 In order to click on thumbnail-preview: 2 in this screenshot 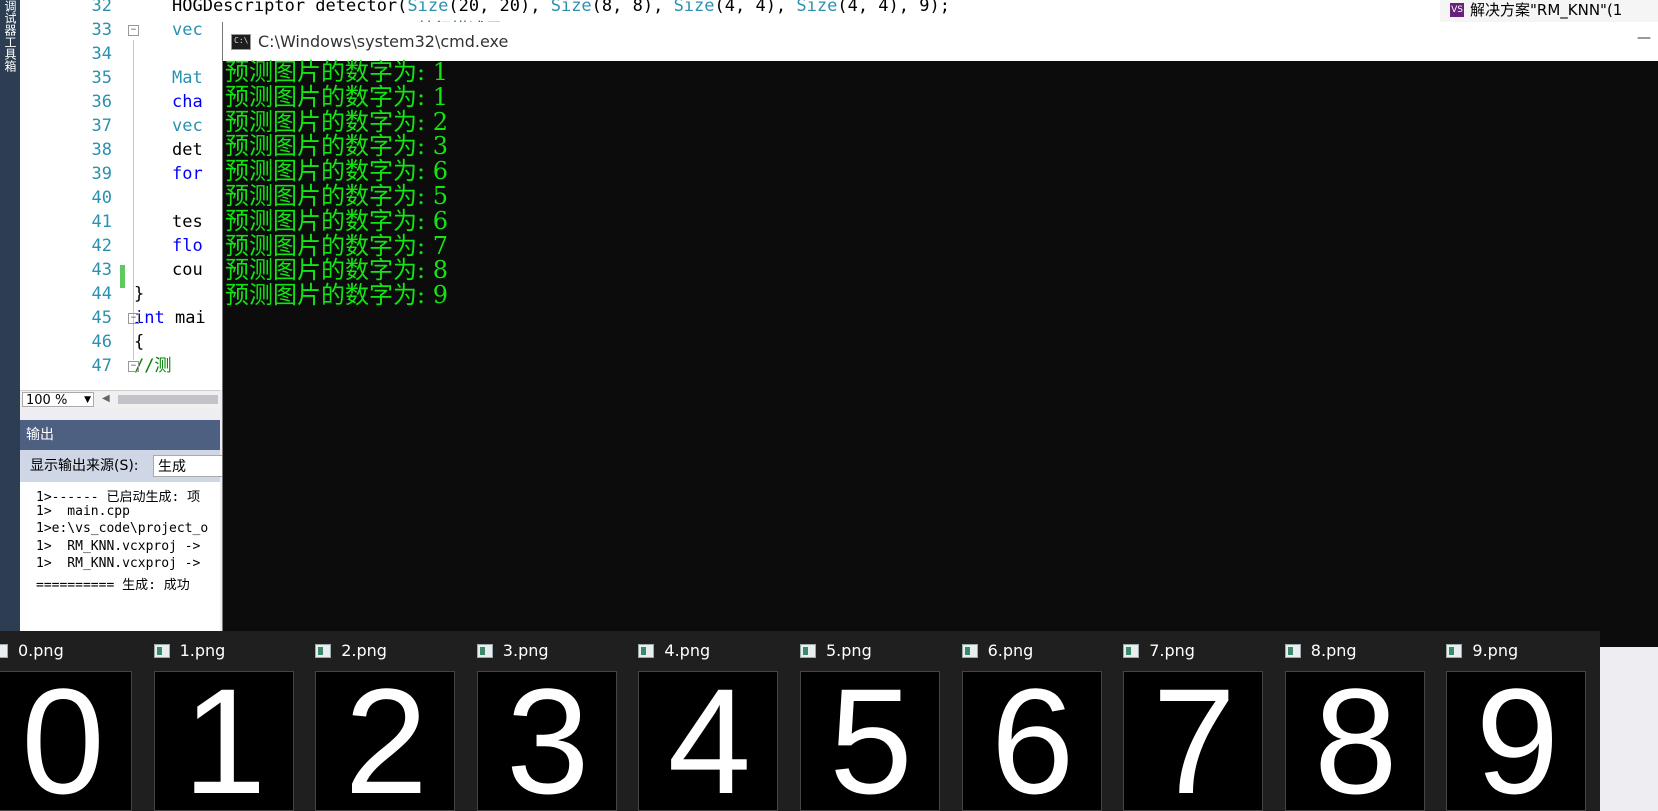, I will do `click(385, 741)`.